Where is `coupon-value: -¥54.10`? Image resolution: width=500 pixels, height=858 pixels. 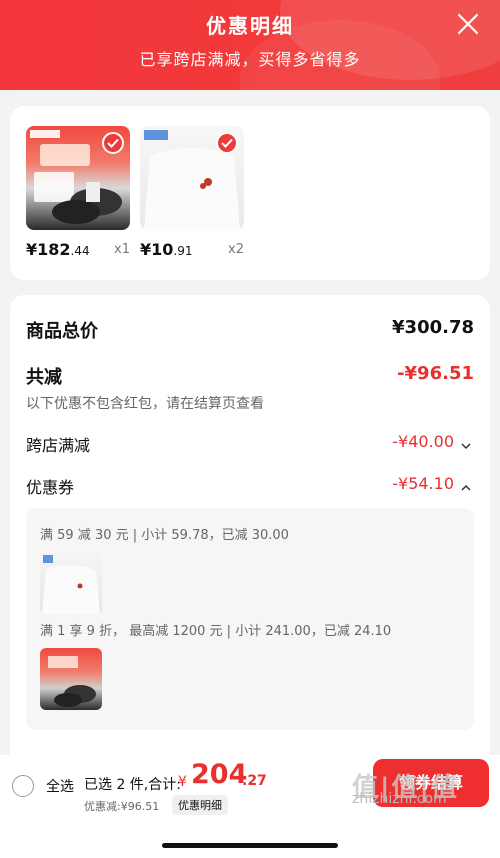 coupon-value: -¥54.10 is located at coordinates (423, 483).